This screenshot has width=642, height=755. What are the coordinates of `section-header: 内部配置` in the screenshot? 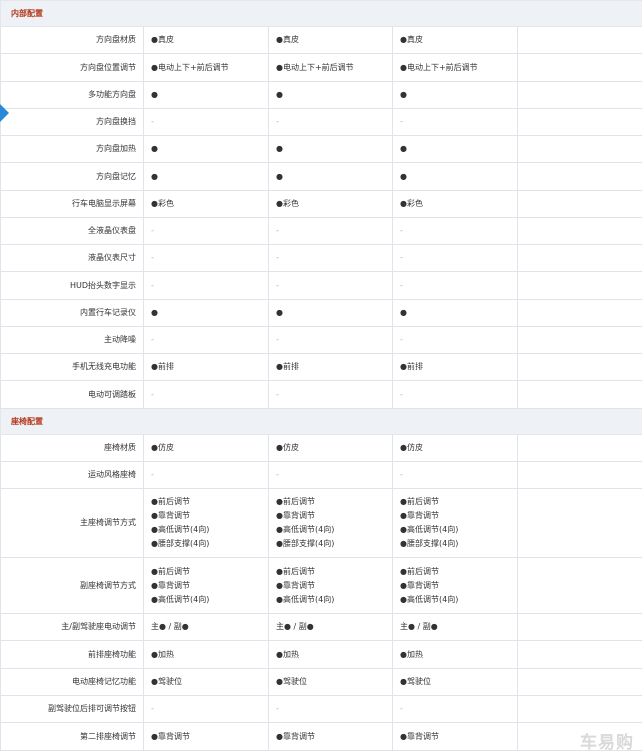 It's located at (321, 13).